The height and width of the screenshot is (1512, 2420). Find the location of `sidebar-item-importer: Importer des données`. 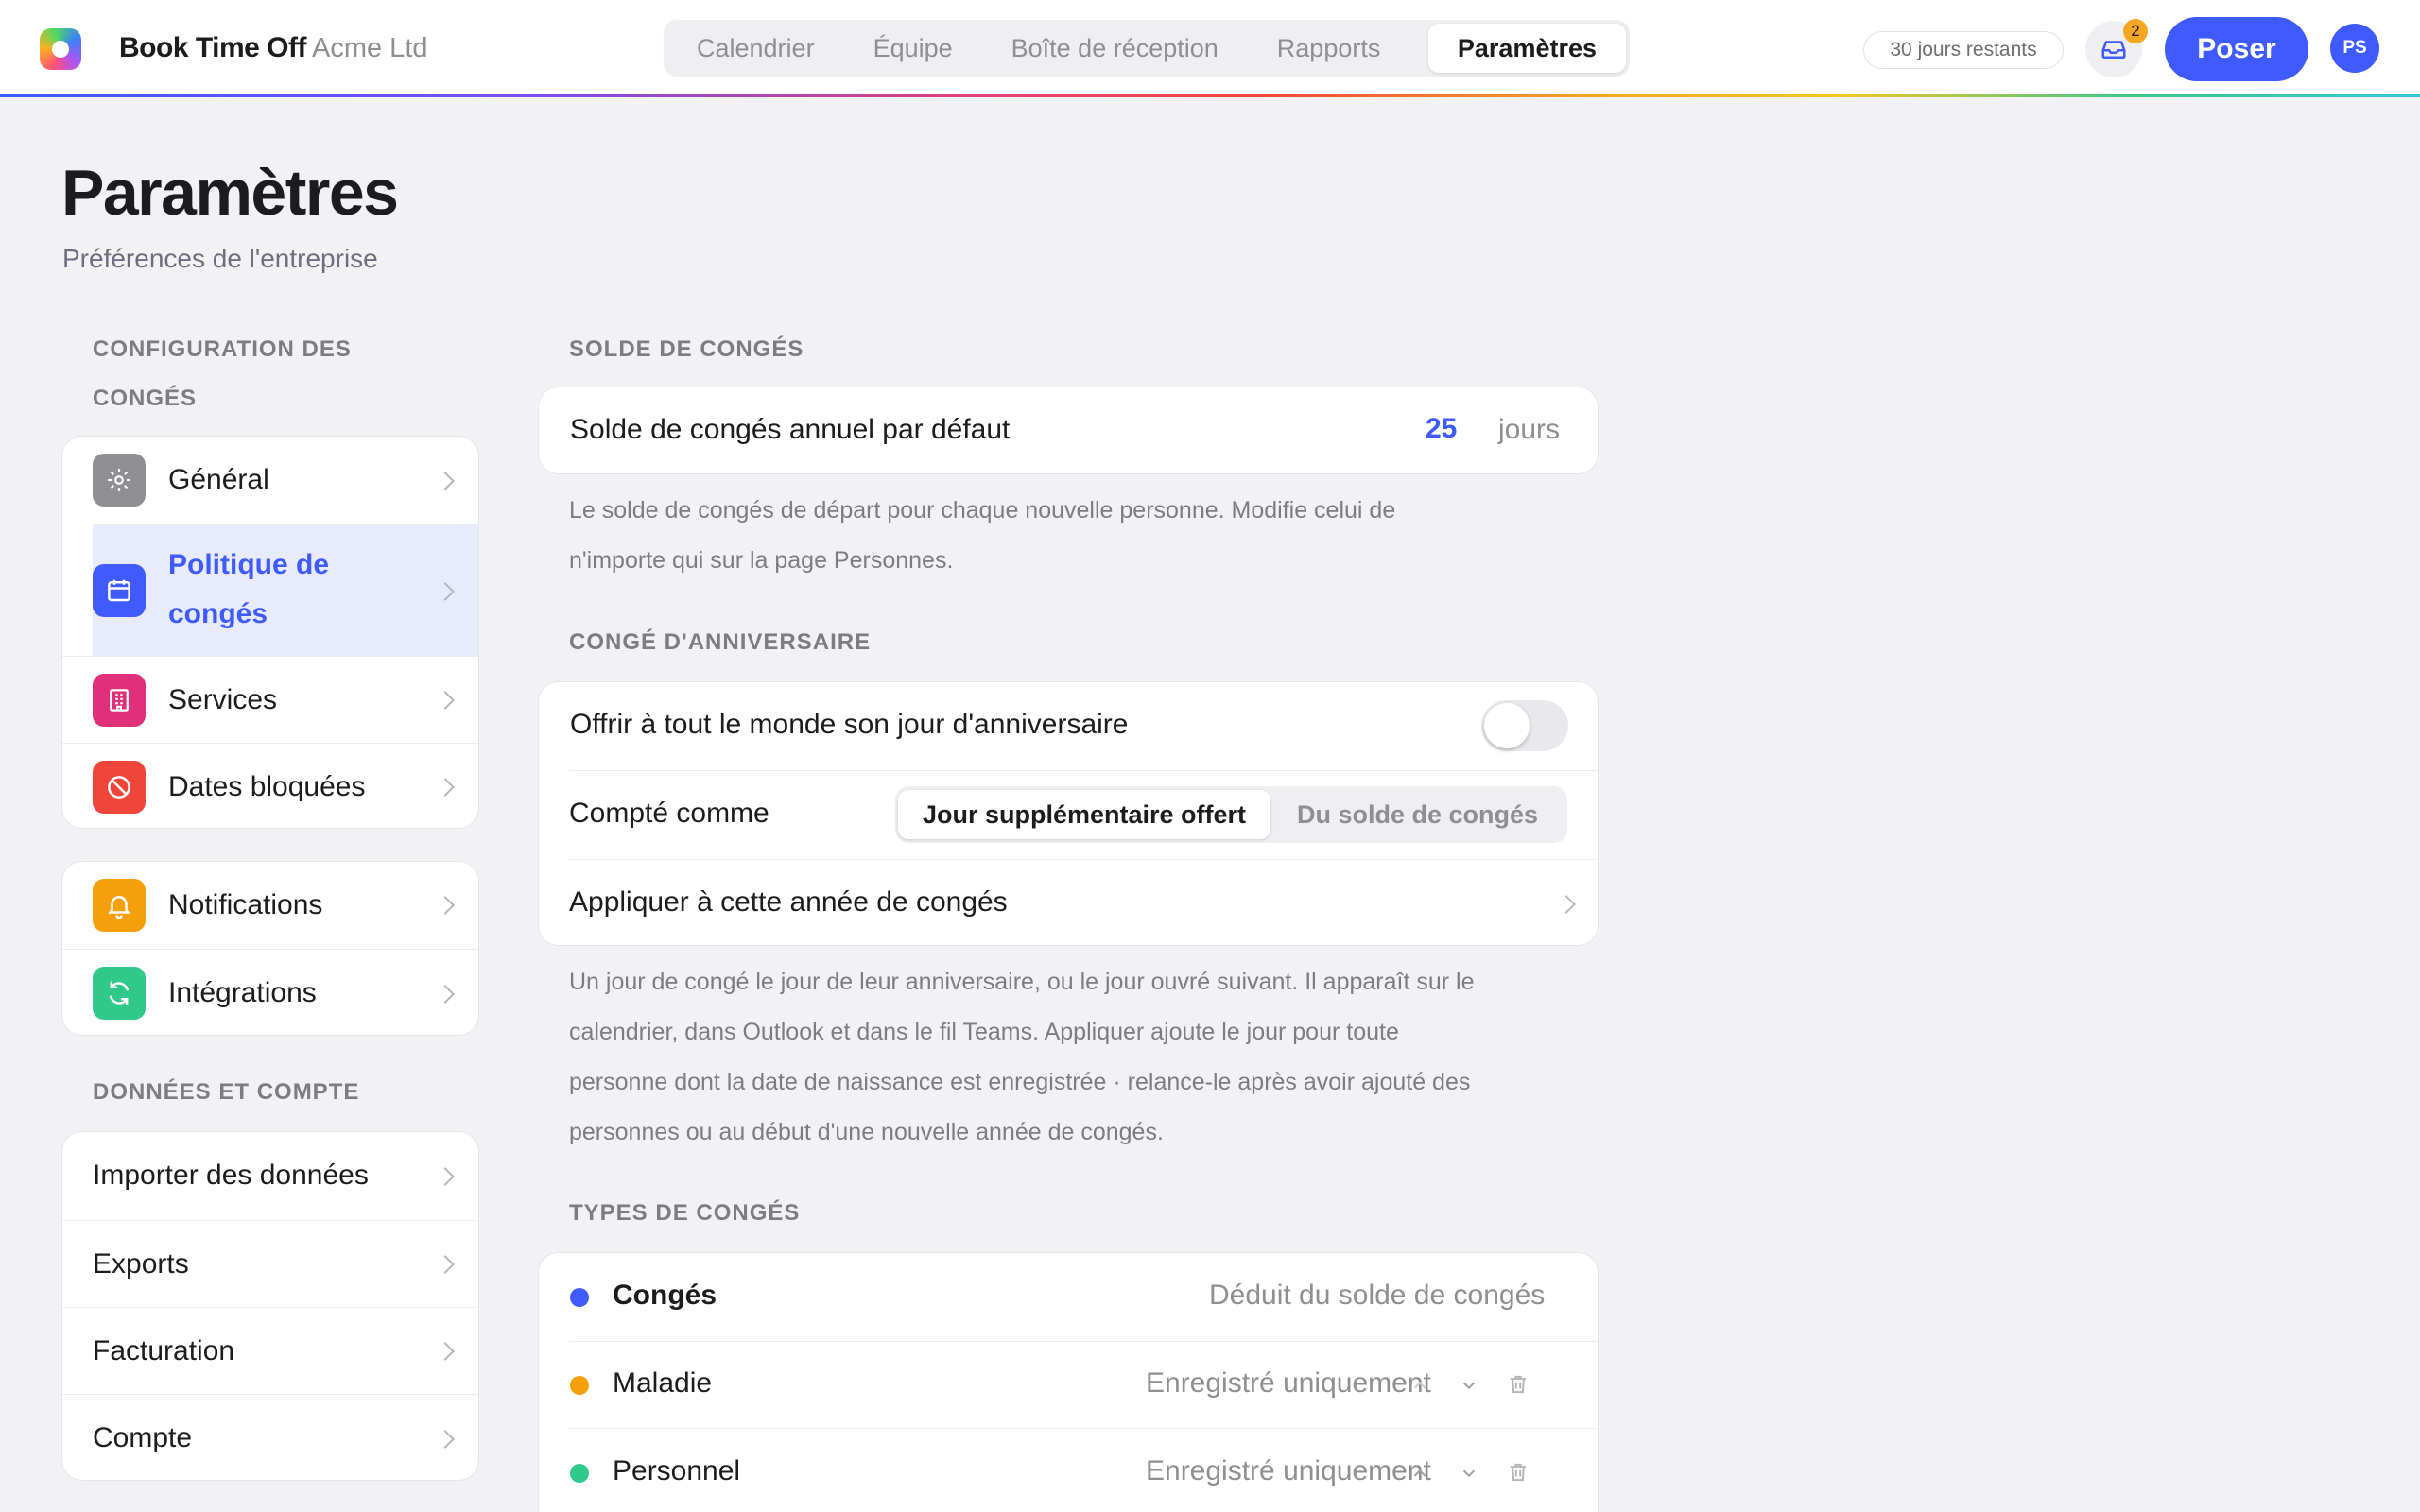

sidebar-item-importer: Importer des données is located at coordinates (270, 1176).